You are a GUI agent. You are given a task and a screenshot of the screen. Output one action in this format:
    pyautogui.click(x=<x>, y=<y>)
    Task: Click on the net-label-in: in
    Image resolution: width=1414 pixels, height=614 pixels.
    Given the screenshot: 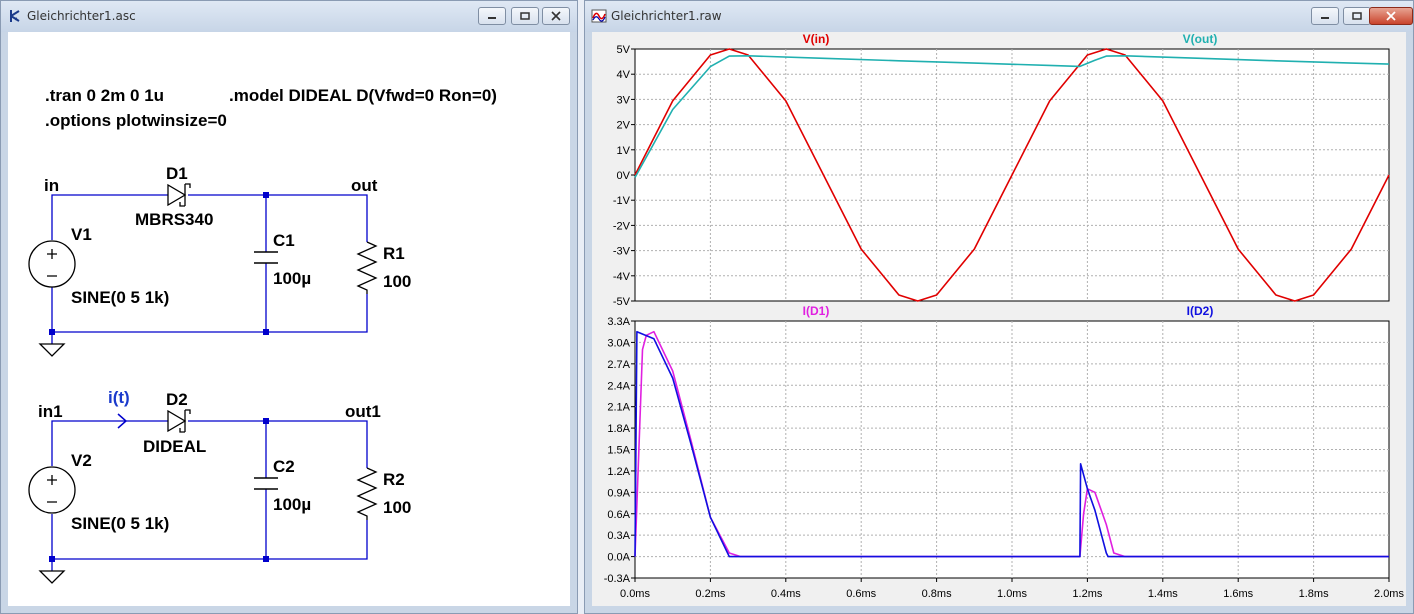 What is the action you would take?
    pyautogui.click(x=51, y=185)
    